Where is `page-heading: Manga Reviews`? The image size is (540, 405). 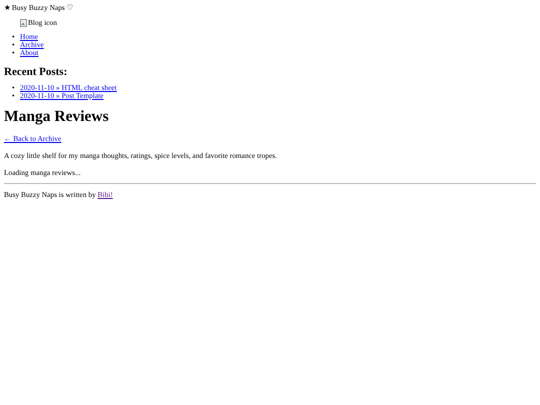
page-heading: Manga Reviews is located at coordinates (57, 117).